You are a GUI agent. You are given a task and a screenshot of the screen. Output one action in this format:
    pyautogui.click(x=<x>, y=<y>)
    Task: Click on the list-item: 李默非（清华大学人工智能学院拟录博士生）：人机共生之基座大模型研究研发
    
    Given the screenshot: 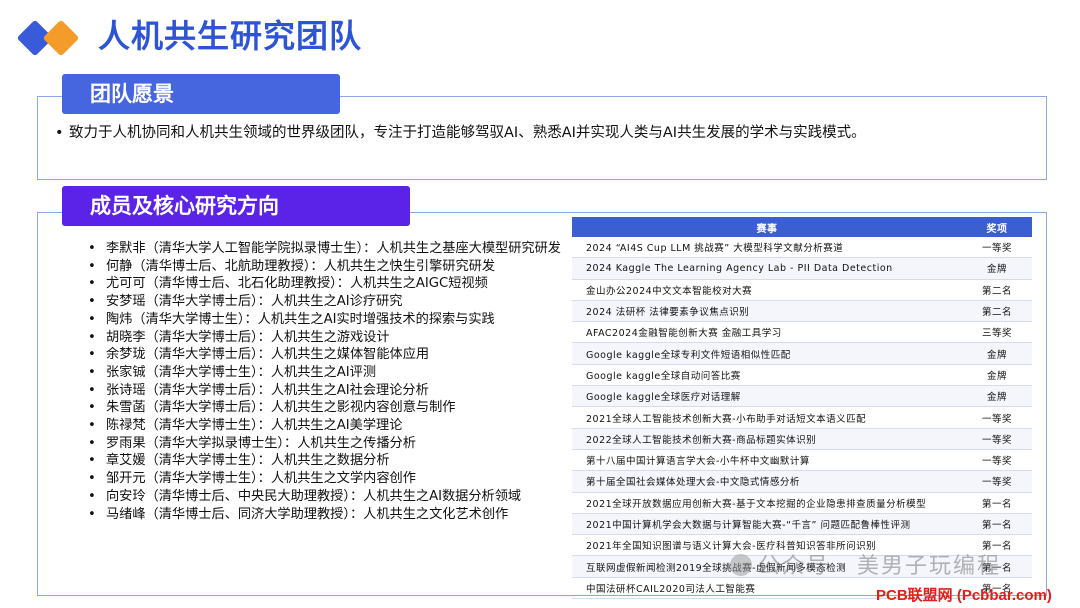 What is the action you would take?
    pyautogui.click(x=324, y=249)
    